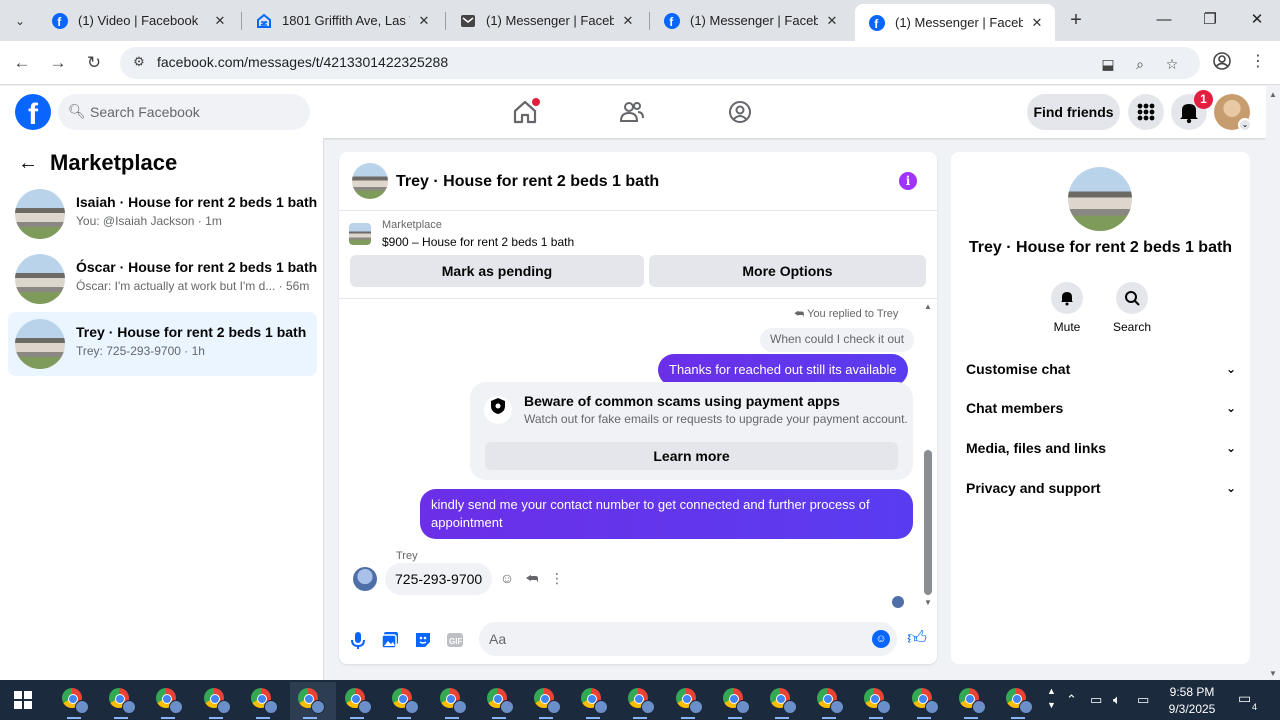  What do you see at coordinates (546, 20) in the screenshot?
I see `browser-tab-3: (1) Messenger | Facebook ✕` at bounding box center [546, 20].